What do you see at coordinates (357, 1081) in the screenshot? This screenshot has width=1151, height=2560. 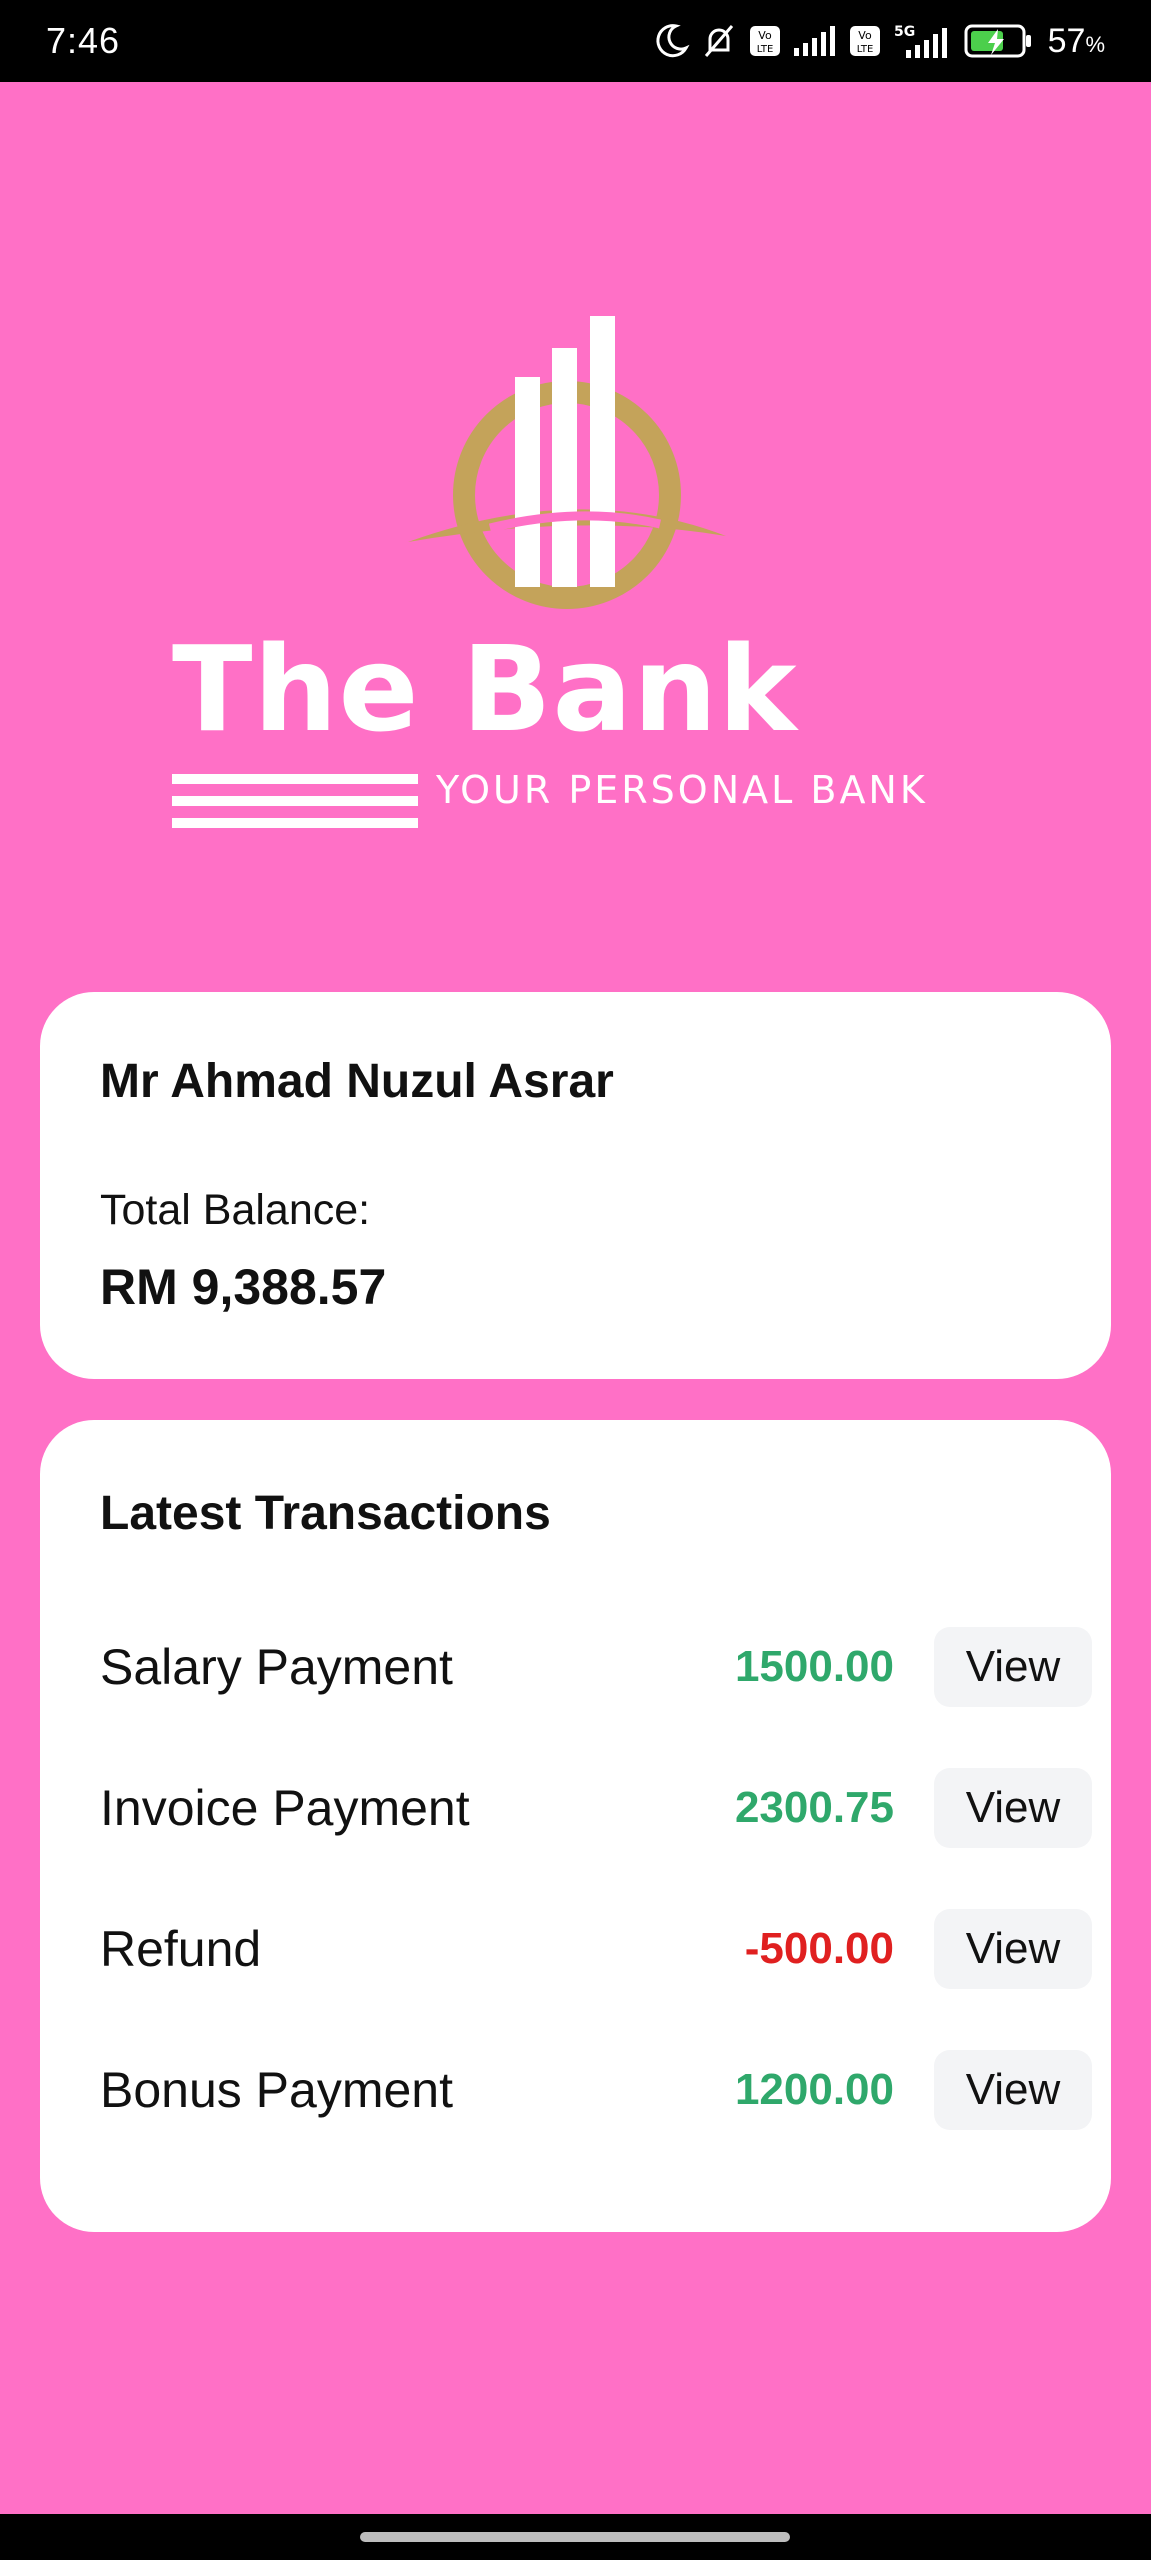 I see `account-holder-name: Mr Ahmad Nuzul Asrar` at bounding box center [357, 1081].